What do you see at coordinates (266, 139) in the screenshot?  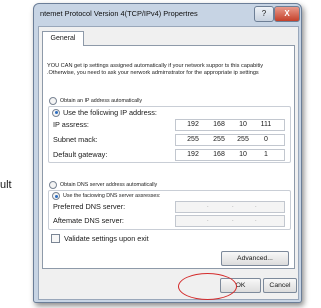 I see `ip-octet: 0` at bounding box center [266, 139].